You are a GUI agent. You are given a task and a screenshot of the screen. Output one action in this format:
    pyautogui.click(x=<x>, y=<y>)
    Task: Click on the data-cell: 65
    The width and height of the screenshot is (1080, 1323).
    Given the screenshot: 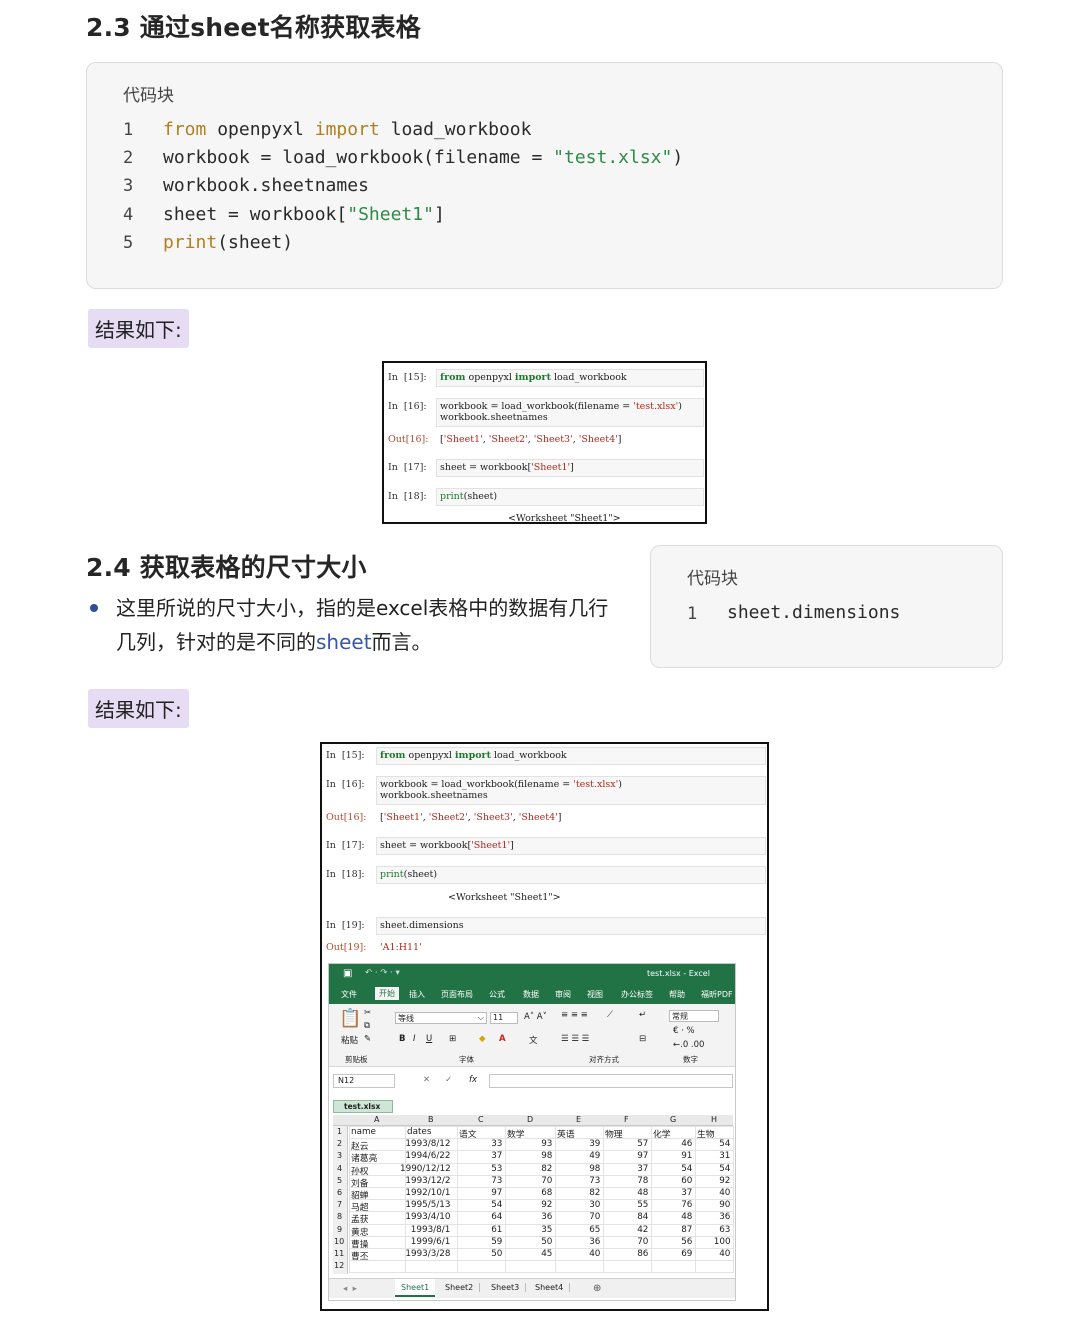 What is the action you would take?
    pyautogui.click(x=594, y=1230)
    